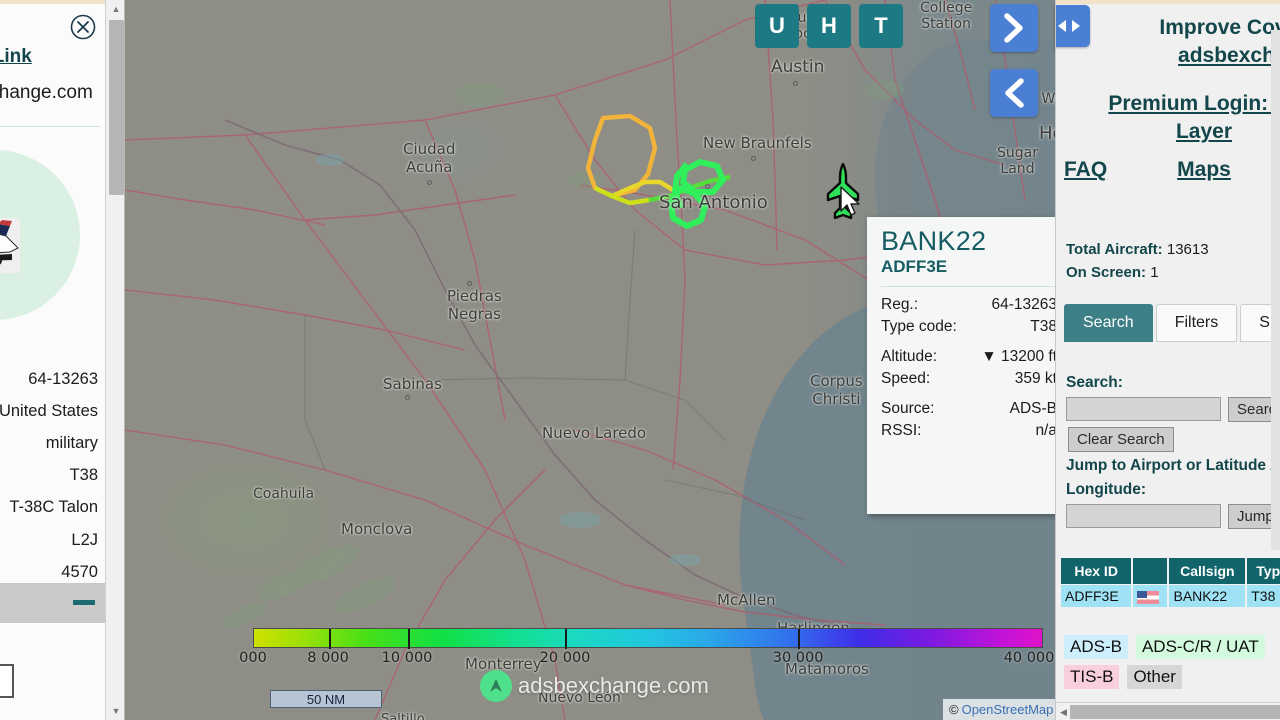 This screenshot has width=1280, height=720. Describe the element at coordinates (496, 686) in the screenshot. I see `adsbexchange-logo-icon` at that location.